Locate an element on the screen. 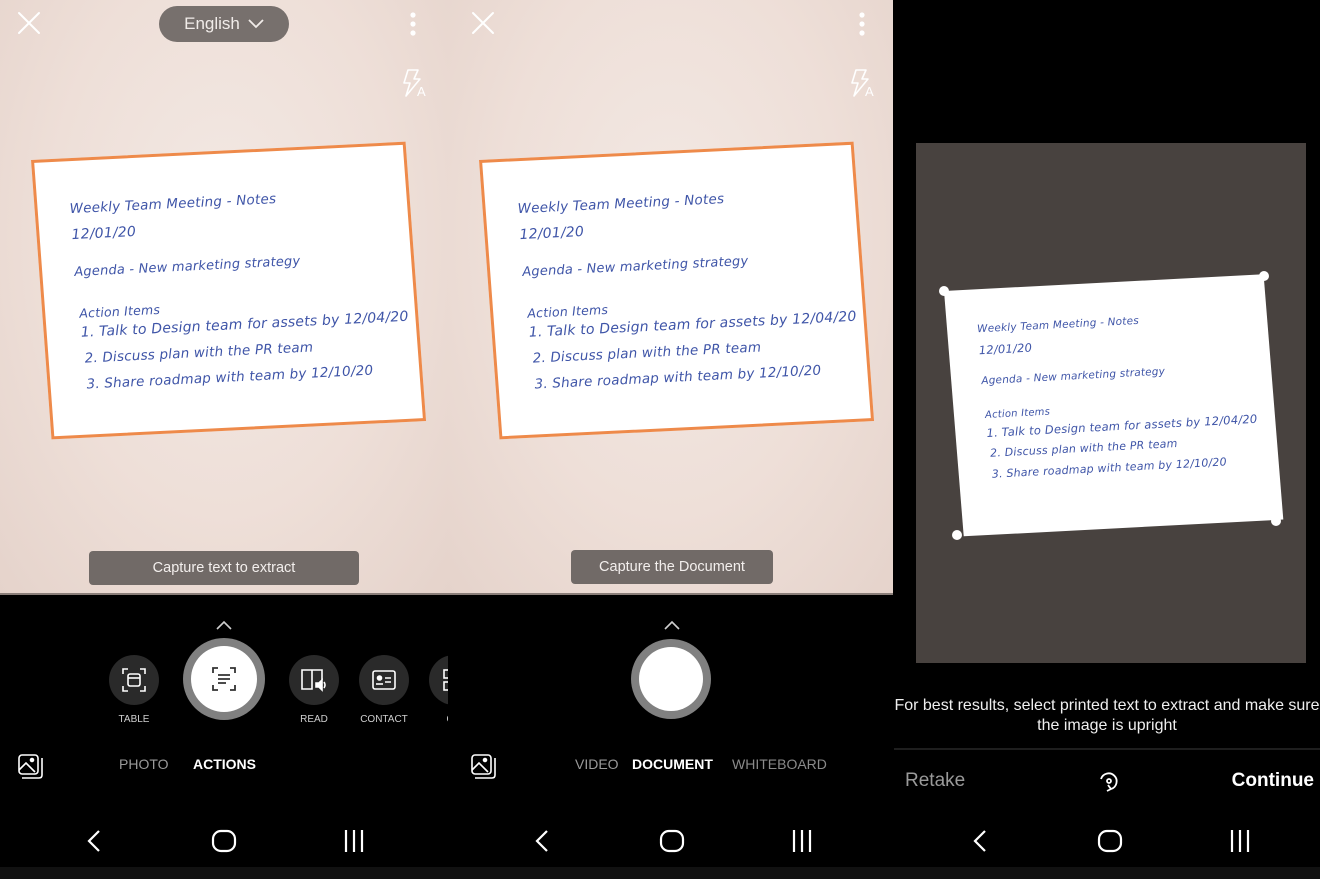 Image resolution: width=1320 pixels, height=879 pixels. read-action-label: READ is located at coordinates (314, 719).